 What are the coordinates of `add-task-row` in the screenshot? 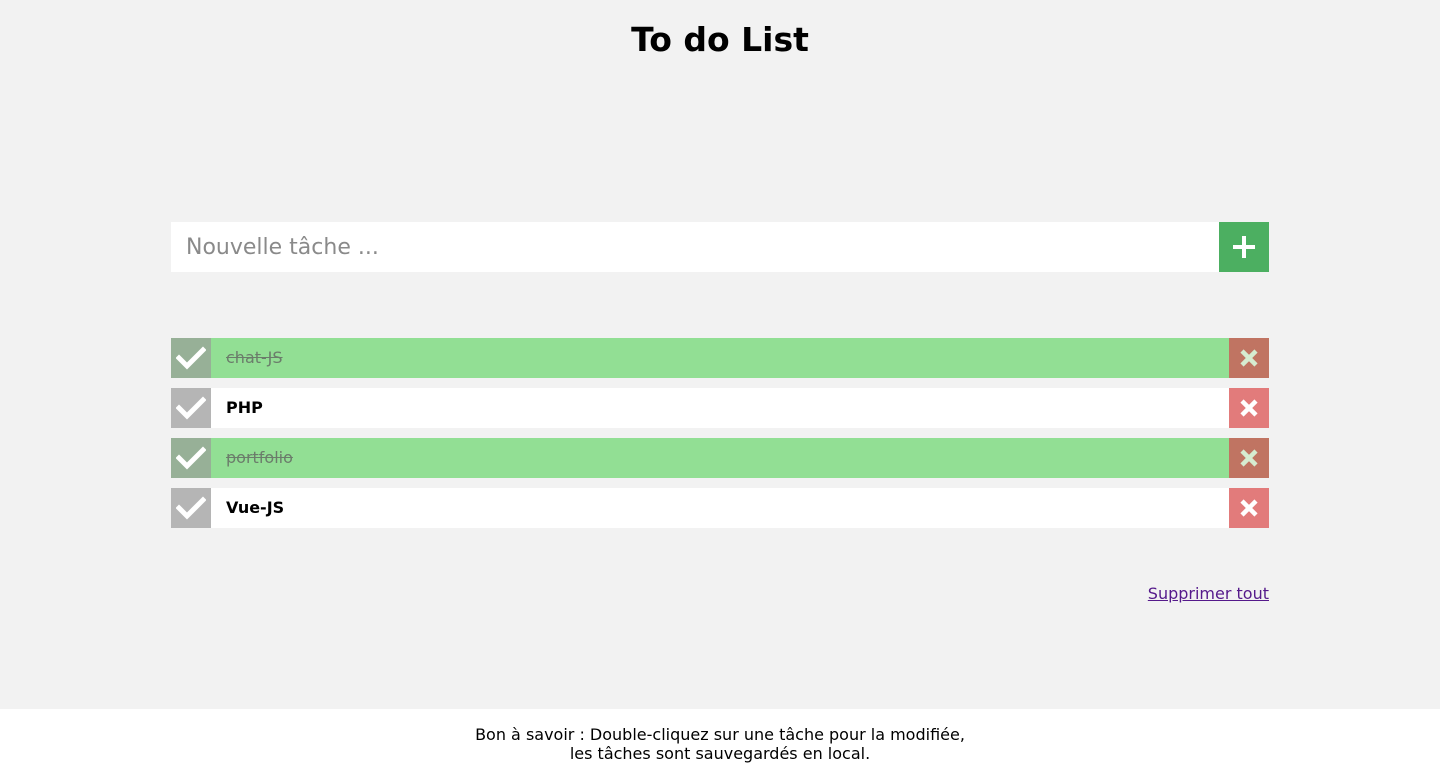 It's located at (720, 247).